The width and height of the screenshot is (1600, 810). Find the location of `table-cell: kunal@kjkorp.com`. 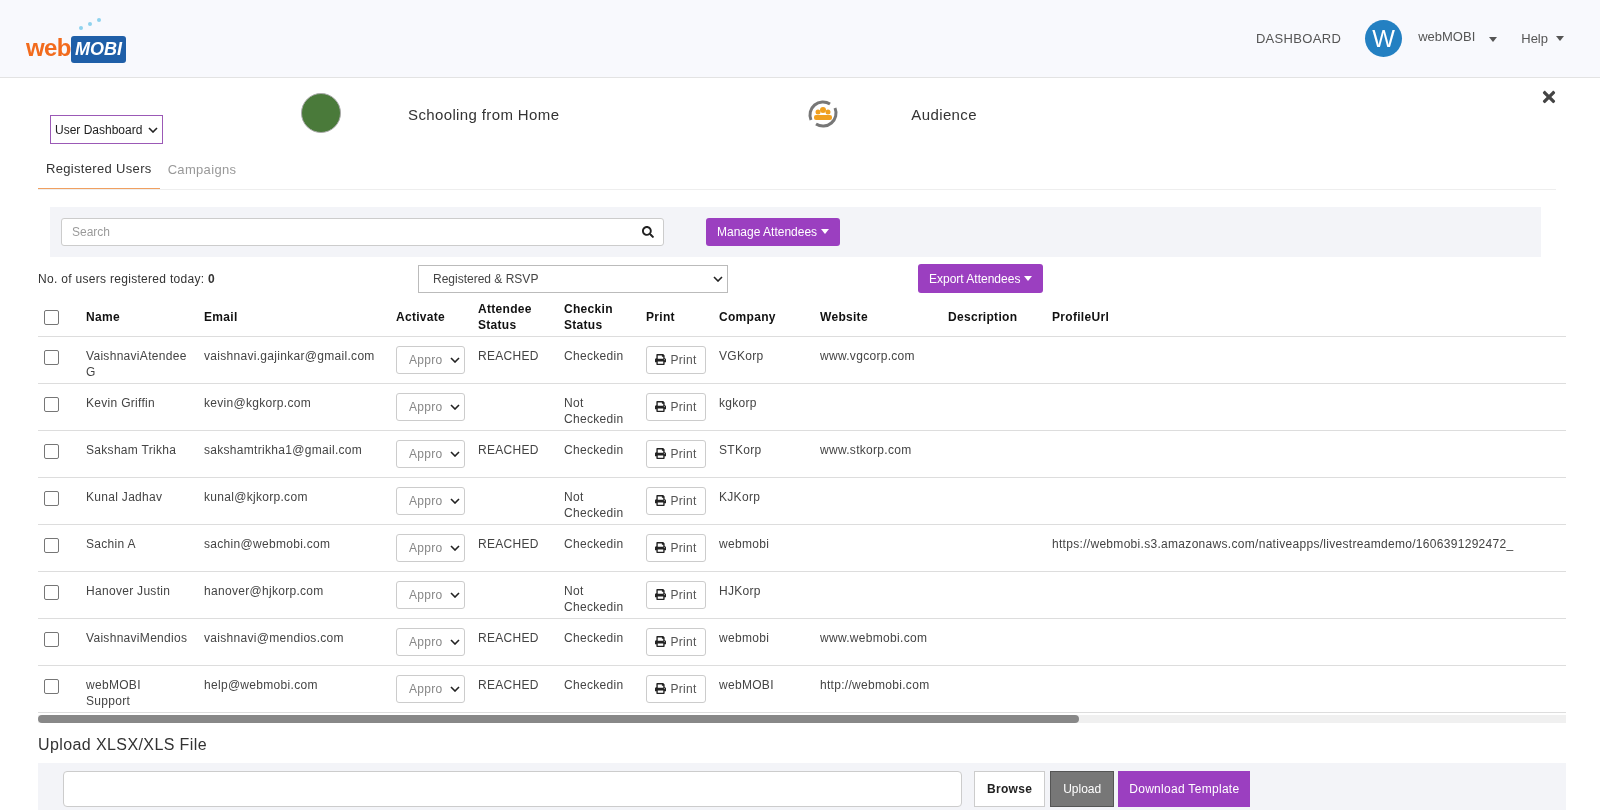

table-cell: kunal@kjkorp.com is located at coordinates (256, 496).